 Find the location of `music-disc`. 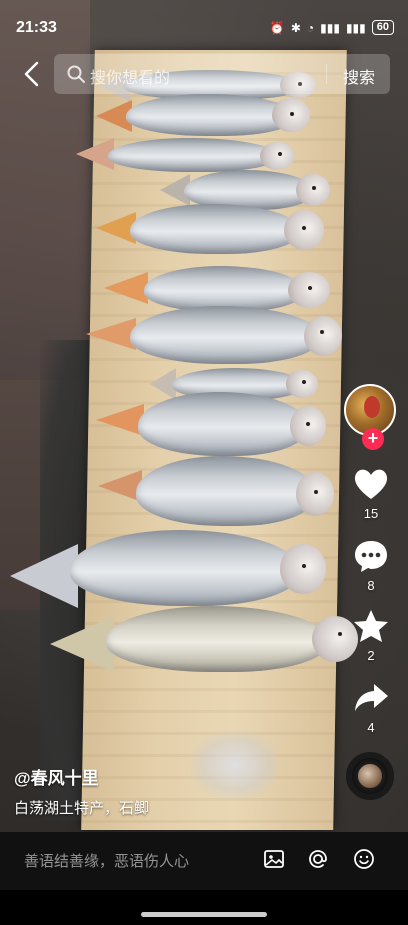

music-disc is located at coordinates (370, 776).